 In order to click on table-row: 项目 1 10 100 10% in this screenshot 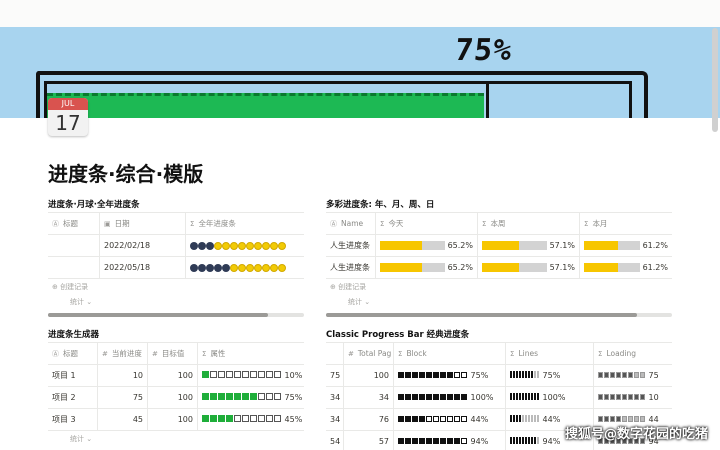, I will do `click(176, 376)`.